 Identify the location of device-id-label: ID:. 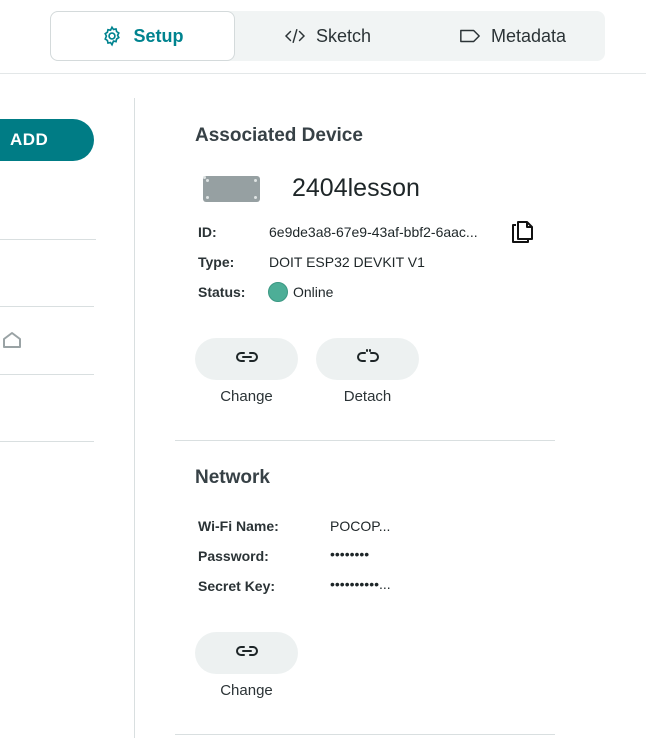
(207, 232).